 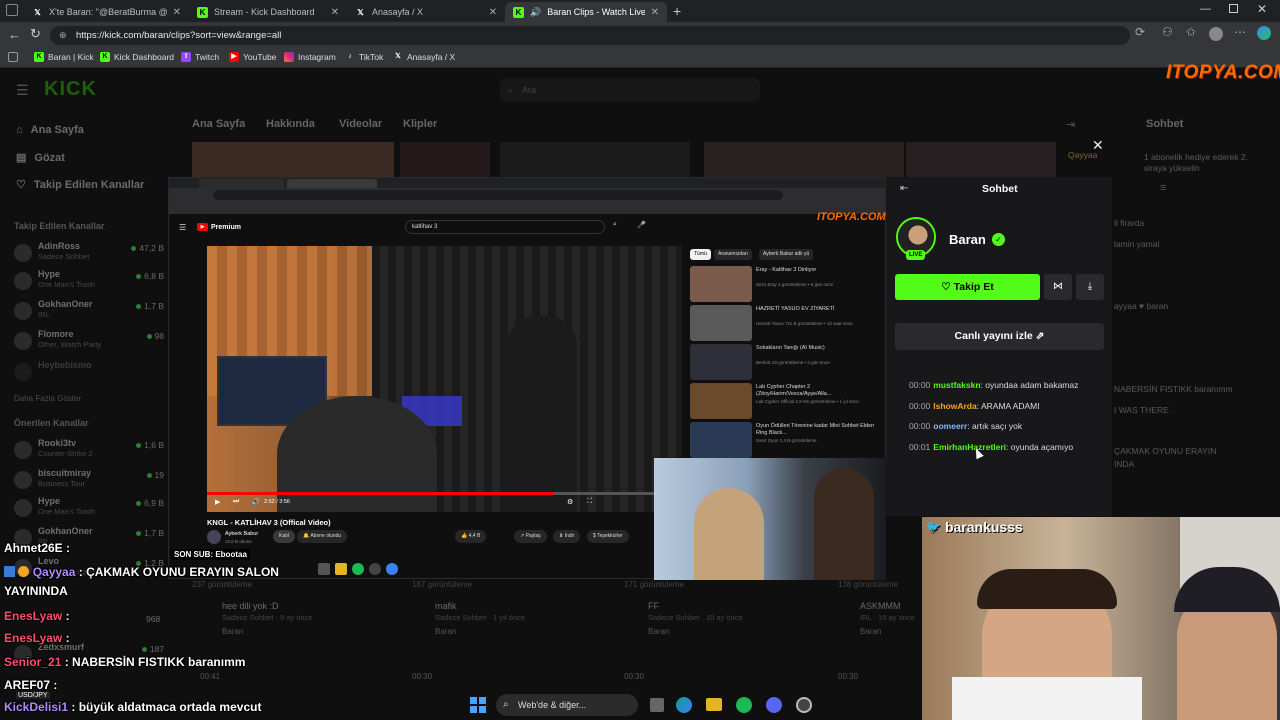 What do you see at coordinates (999, 336) in the screenshot?
I see `watch-live-button: Canlı yayını izle ⇗` at bounding box center [999, 336].